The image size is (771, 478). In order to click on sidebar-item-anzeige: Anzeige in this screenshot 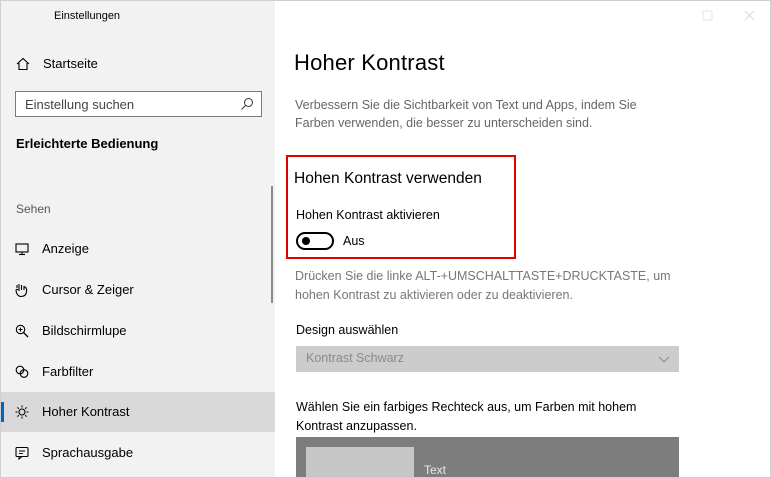, I will do `click(138, 249)`.